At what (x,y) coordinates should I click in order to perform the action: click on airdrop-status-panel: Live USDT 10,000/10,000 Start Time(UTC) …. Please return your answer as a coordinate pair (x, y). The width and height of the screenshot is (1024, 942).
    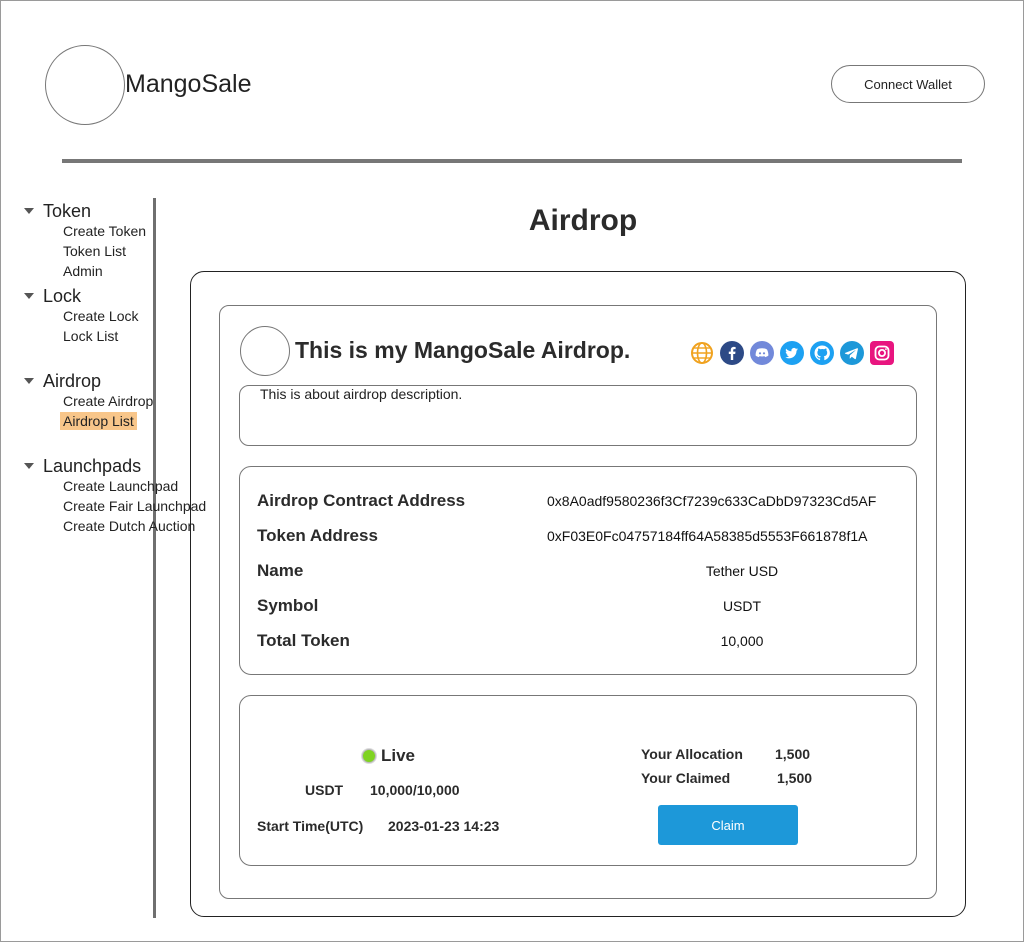
    Looking at the image, I should click on (578, 780).